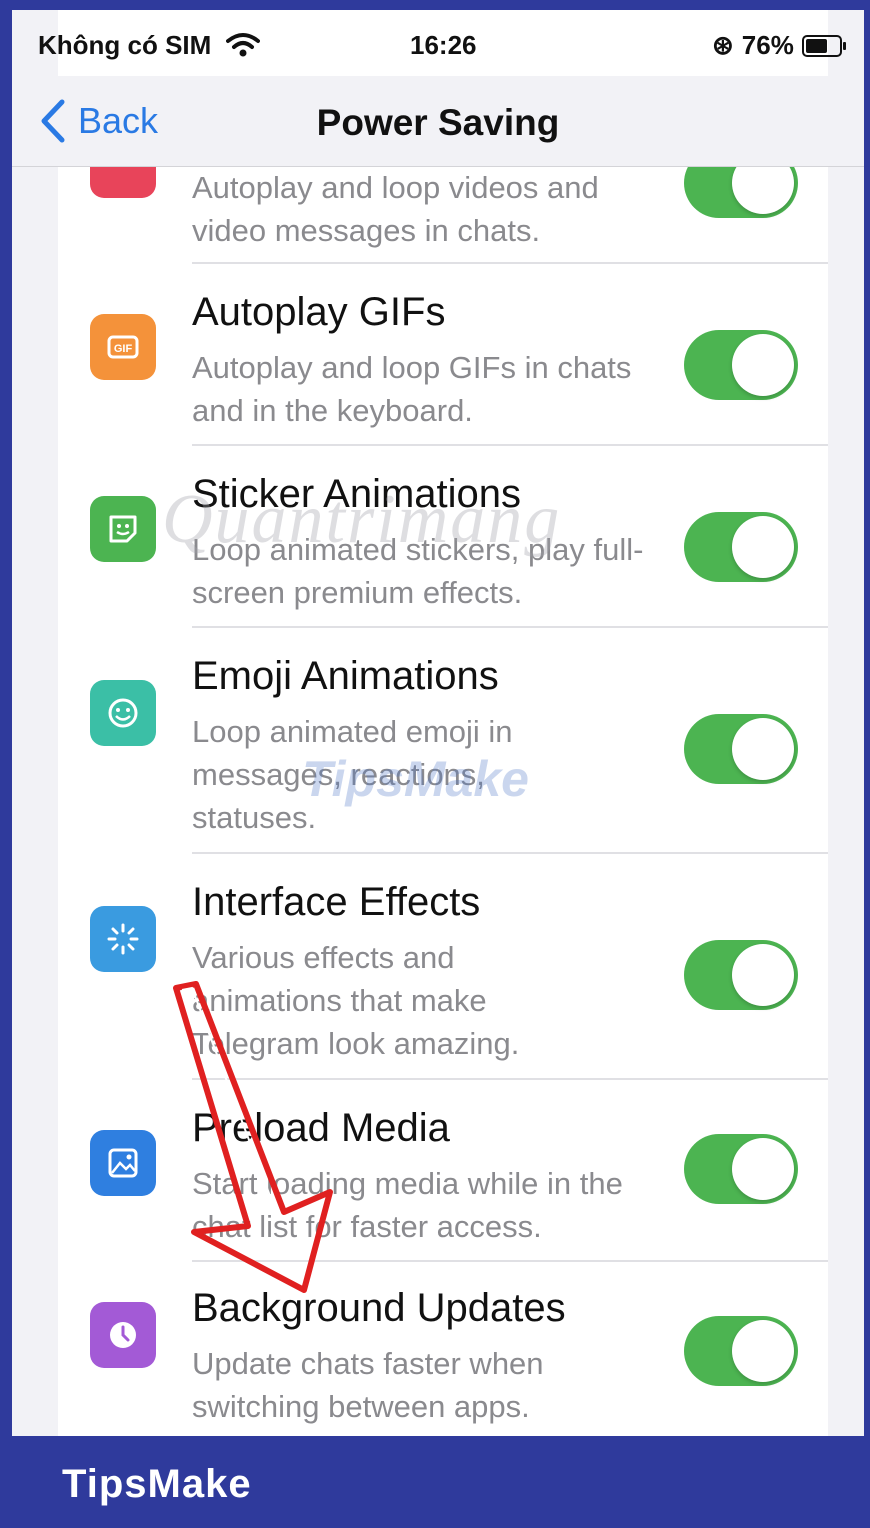  I want to click on toggle-sticker-animations, so click(741, 547).